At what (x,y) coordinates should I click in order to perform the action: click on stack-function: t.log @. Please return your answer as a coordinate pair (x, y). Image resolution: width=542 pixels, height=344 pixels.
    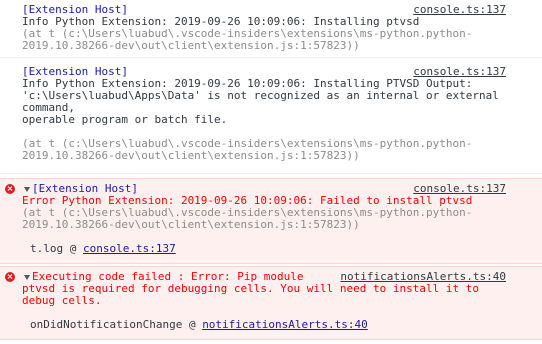
    Looking at the image, I should click on (56, 248).